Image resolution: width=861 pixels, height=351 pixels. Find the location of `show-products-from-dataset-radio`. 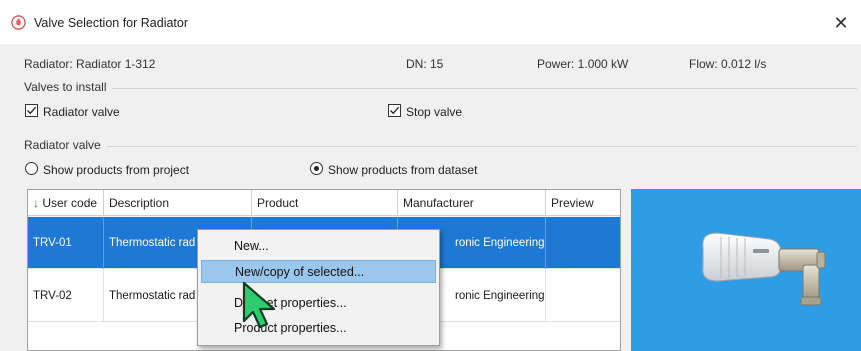

show-products-from-dataset-radio is located at coordinates (316, 168).